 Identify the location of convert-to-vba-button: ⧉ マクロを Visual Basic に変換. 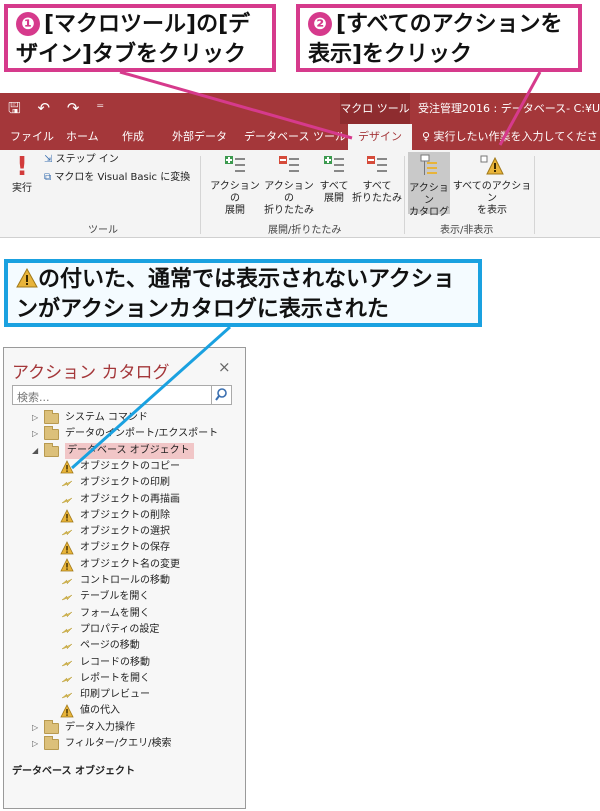
(117, 178).